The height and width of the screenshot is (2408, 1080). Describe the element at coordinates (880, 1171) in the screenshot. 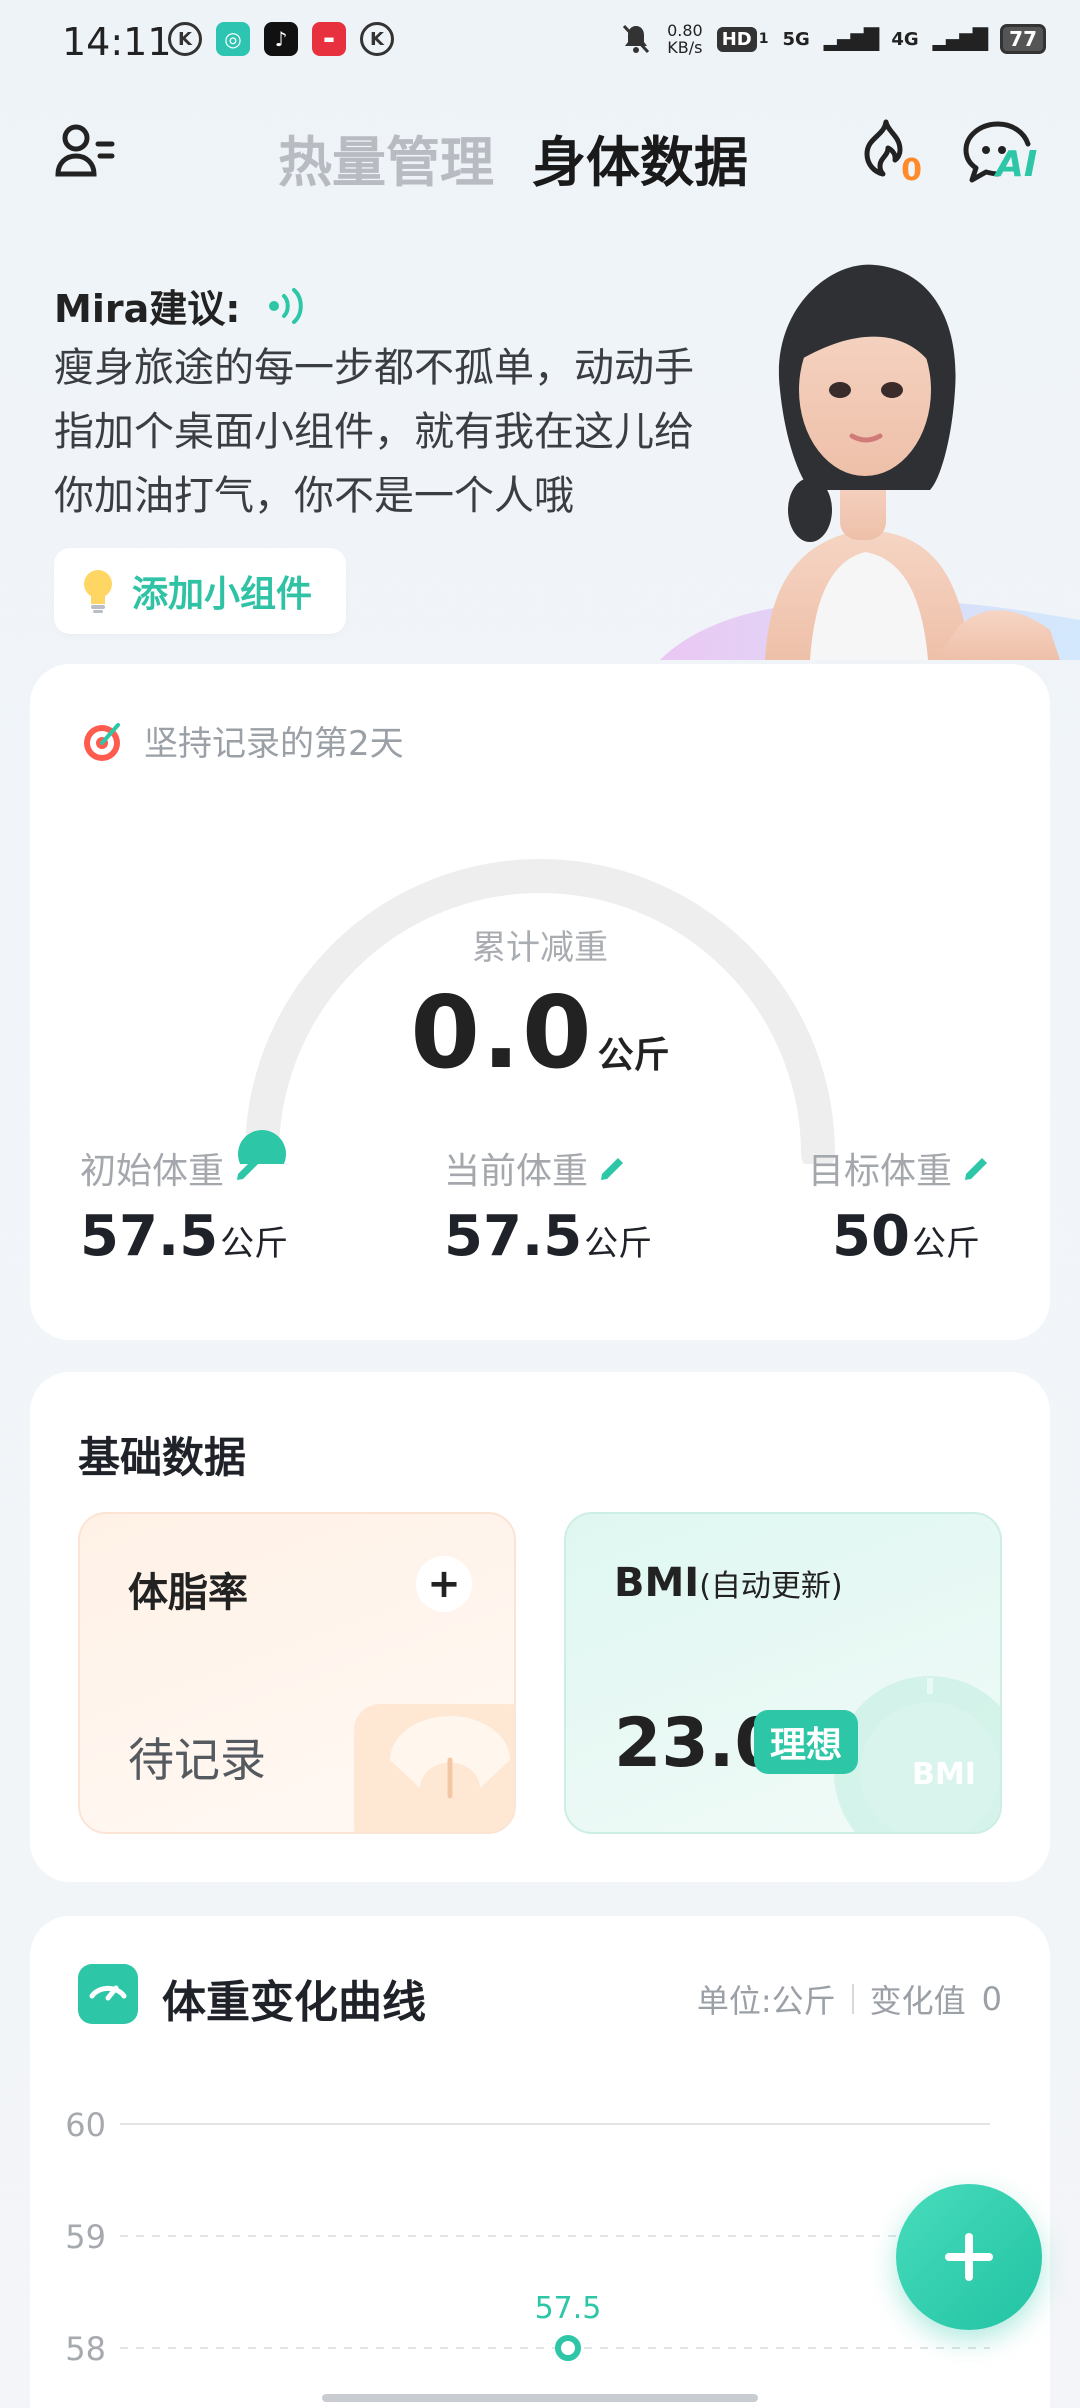

I see `target-weight-label: 目标体重` at that location.